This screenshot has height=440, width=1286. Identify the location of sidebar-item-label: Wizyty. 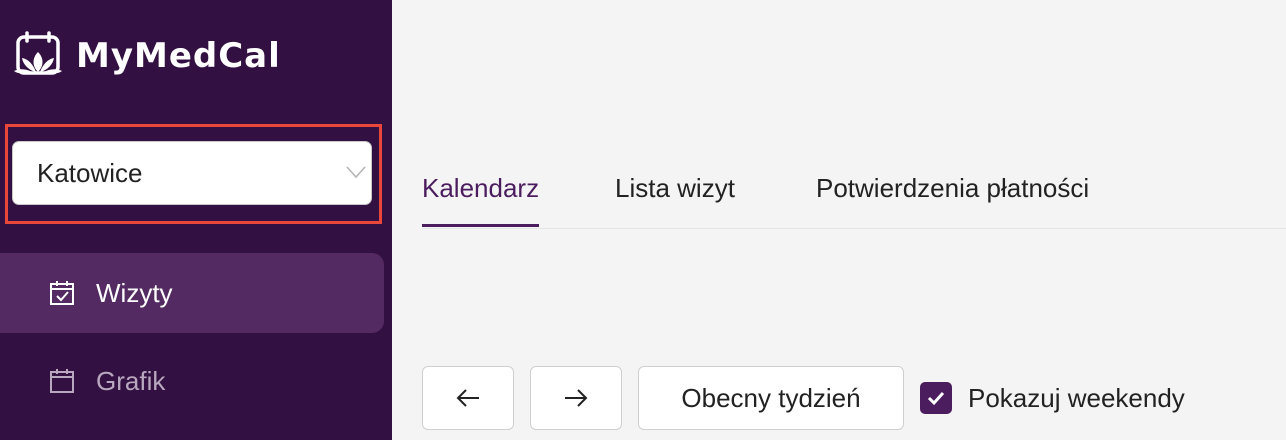
(134, 292).